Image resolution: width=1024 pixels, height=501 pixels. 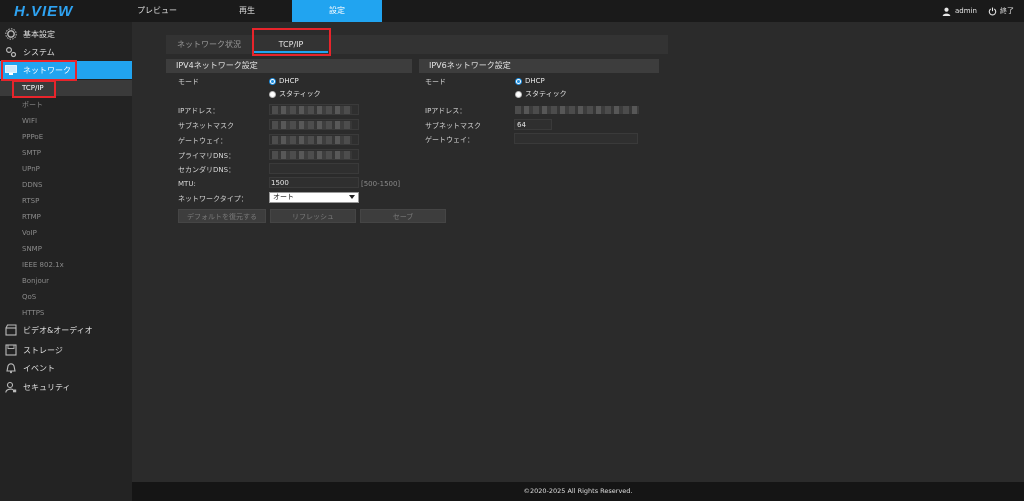 I want to click on power-icon, so click(x=992, y=11).